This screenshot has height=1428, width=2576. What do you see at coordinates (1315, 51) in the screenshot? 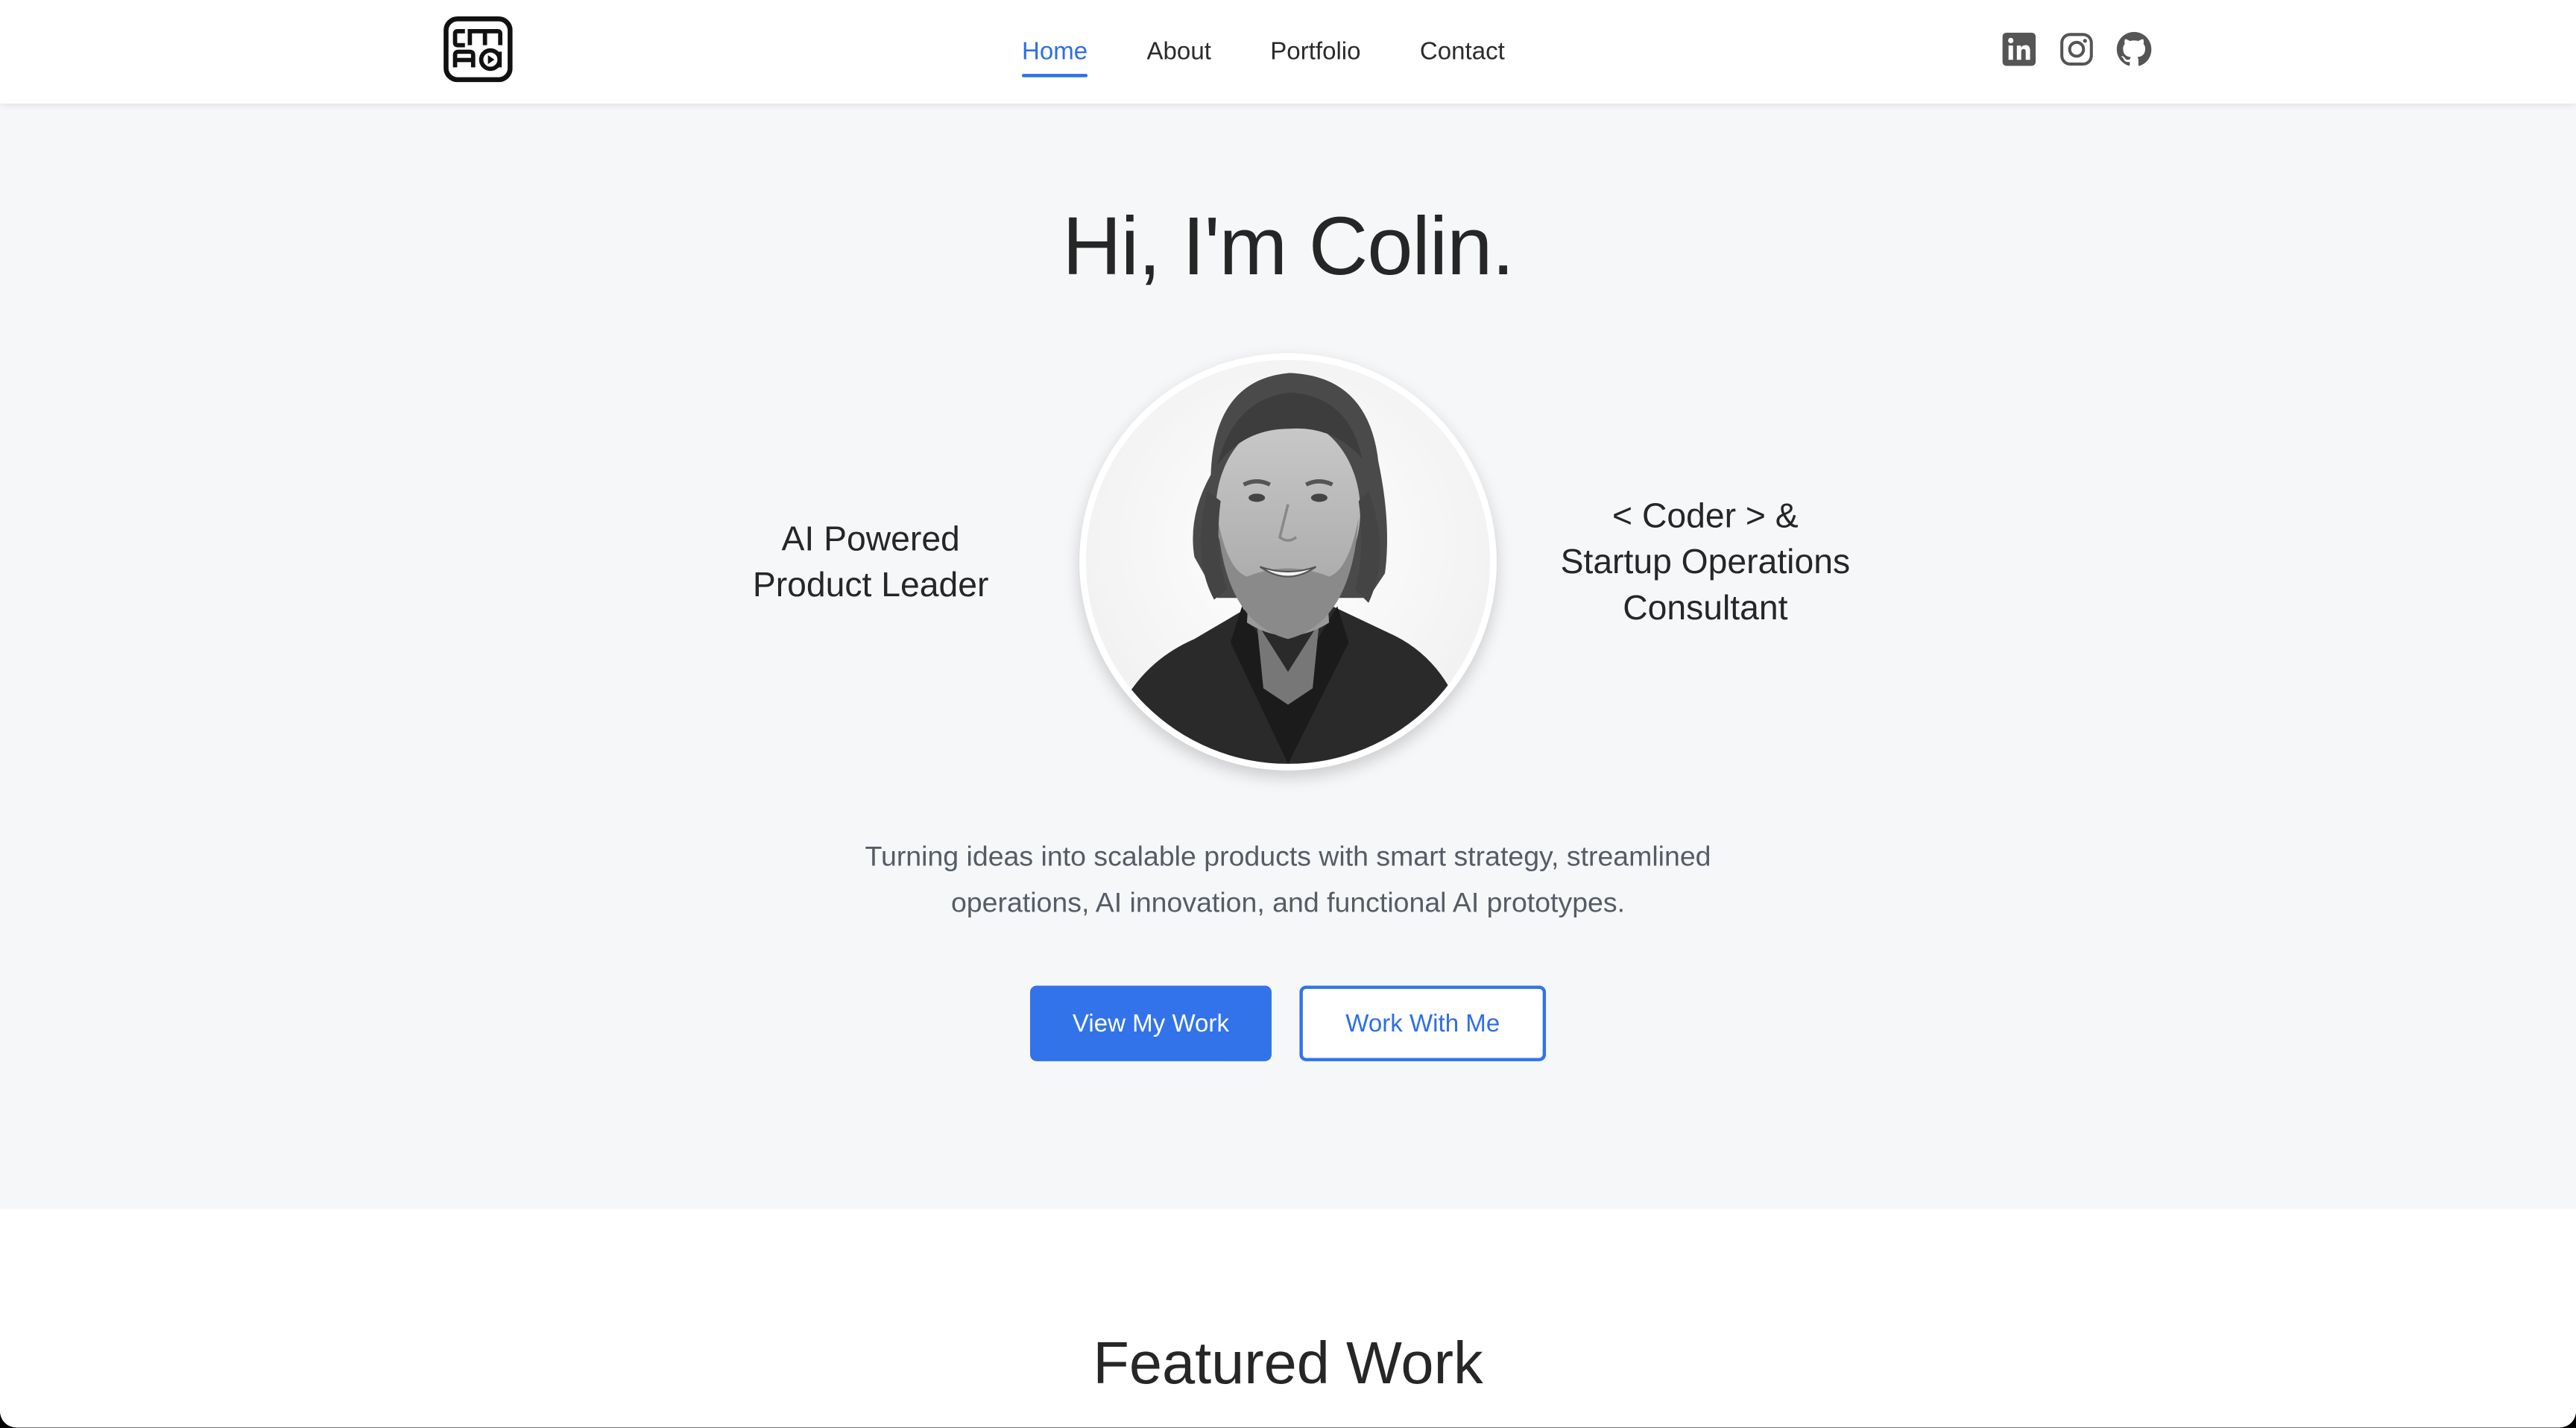
I see `nav-portfolio: Portfolio` at bounding box center [1315, 51].